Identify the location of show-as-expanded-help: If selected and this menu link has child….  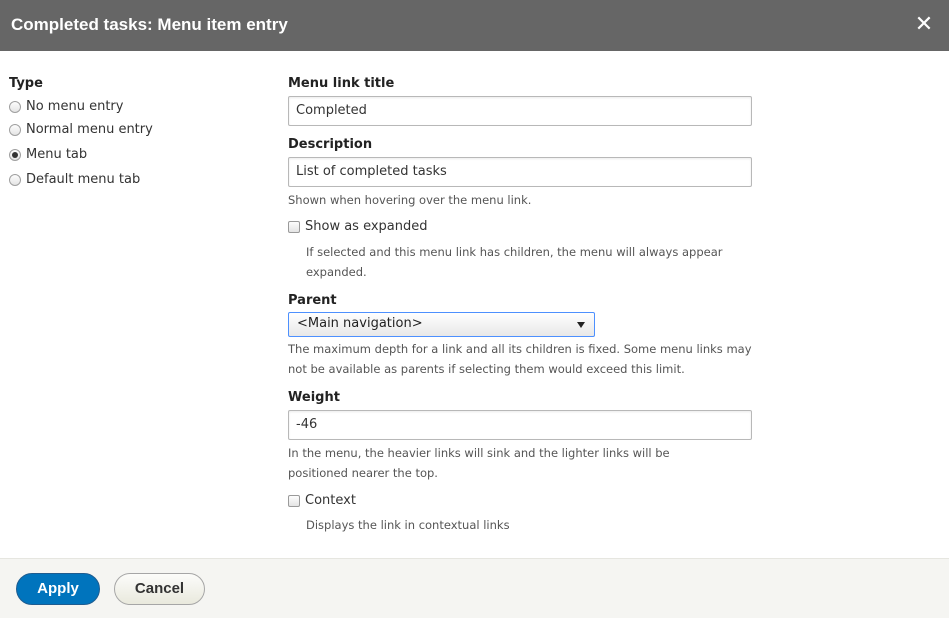
(514, 262).